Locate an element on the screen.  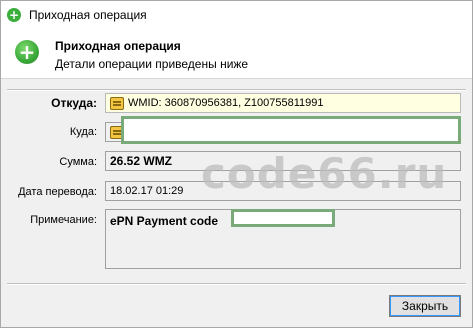
from-field: WMID: 360870956381, Z100755811991 is located at coordinates (283, 103).